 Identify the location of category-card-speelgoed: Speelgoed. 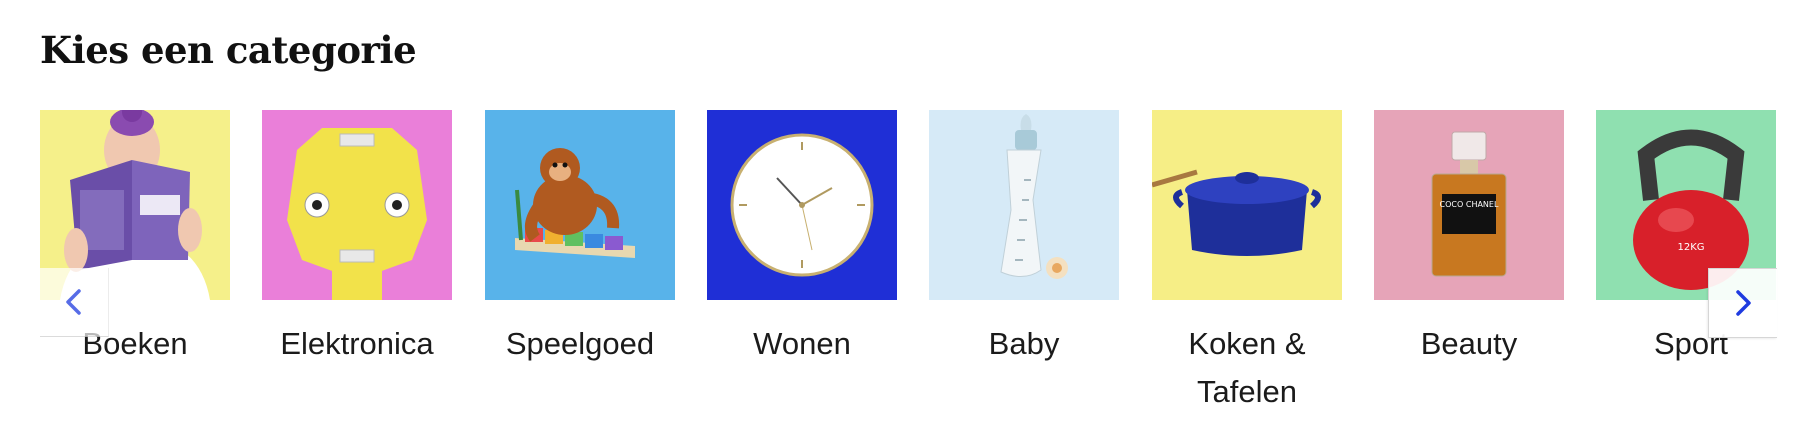
(580, 239).